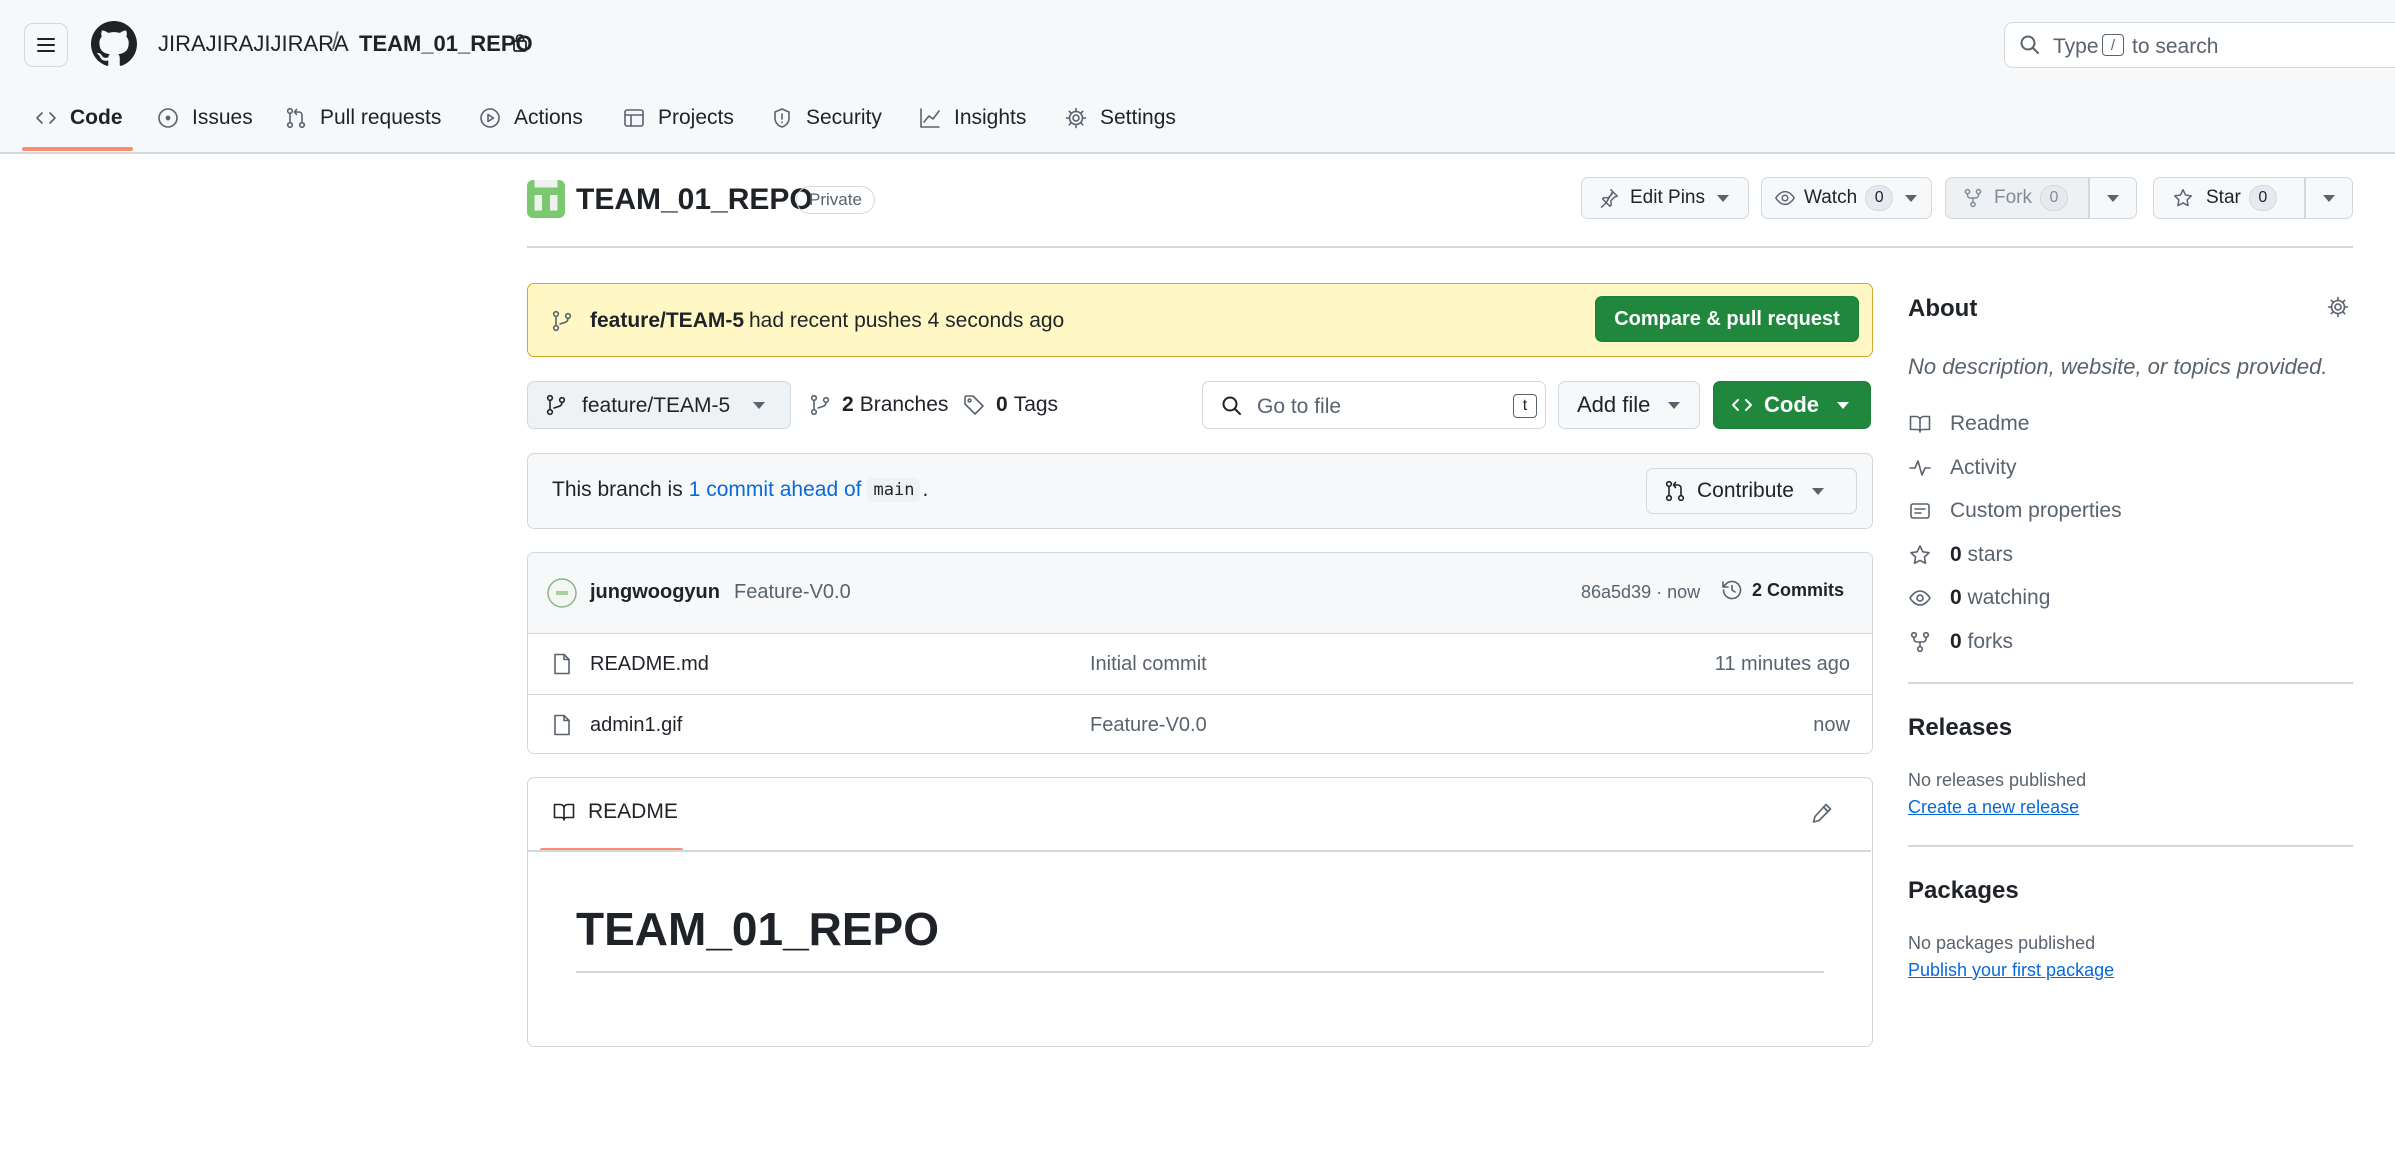 This screenshot has width=2395, height=1171. What do you see at coordinates (649, 664) in the screenshot?
I see `file-name: README.md` at bounding box center [649, 664].